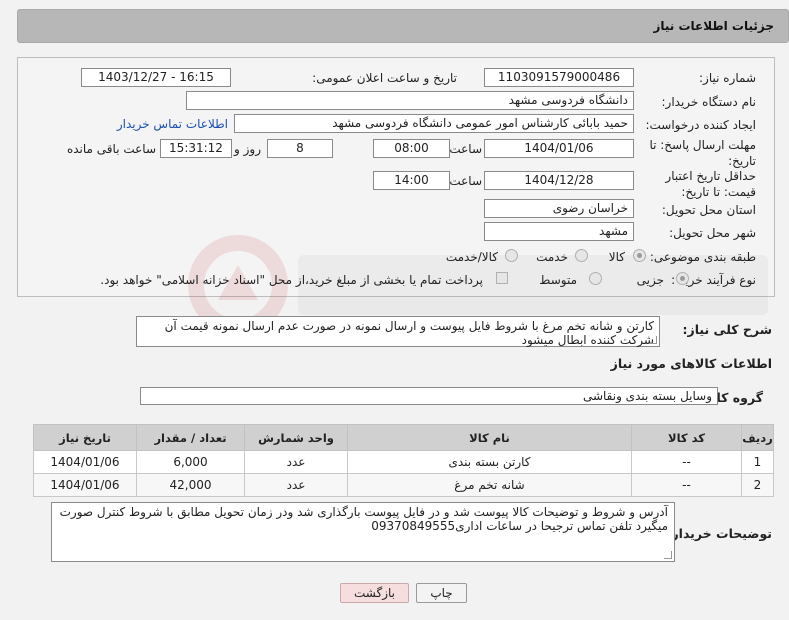 The height and width of the screenshot is (620, 789). What do you see at coordinates (708, 210) in the screenshot?
I see `province-label: استان محل تحویل:` at bounding box center [708, 210].